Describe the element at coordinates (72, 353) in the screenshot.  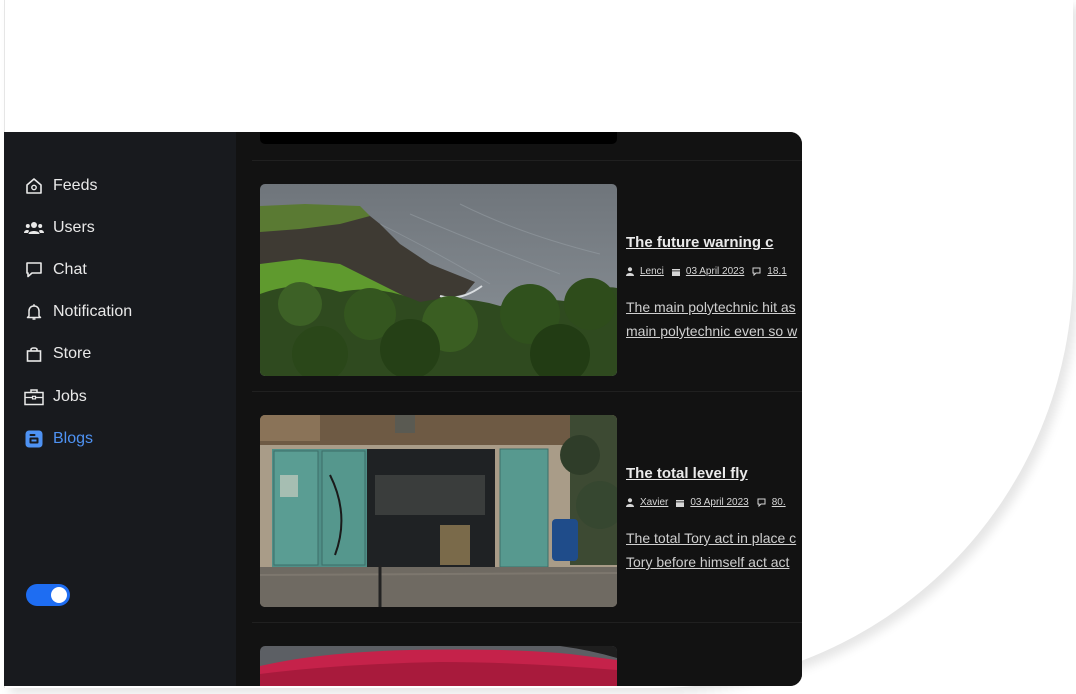
I see `sidebar-item-label: Store` at that location.